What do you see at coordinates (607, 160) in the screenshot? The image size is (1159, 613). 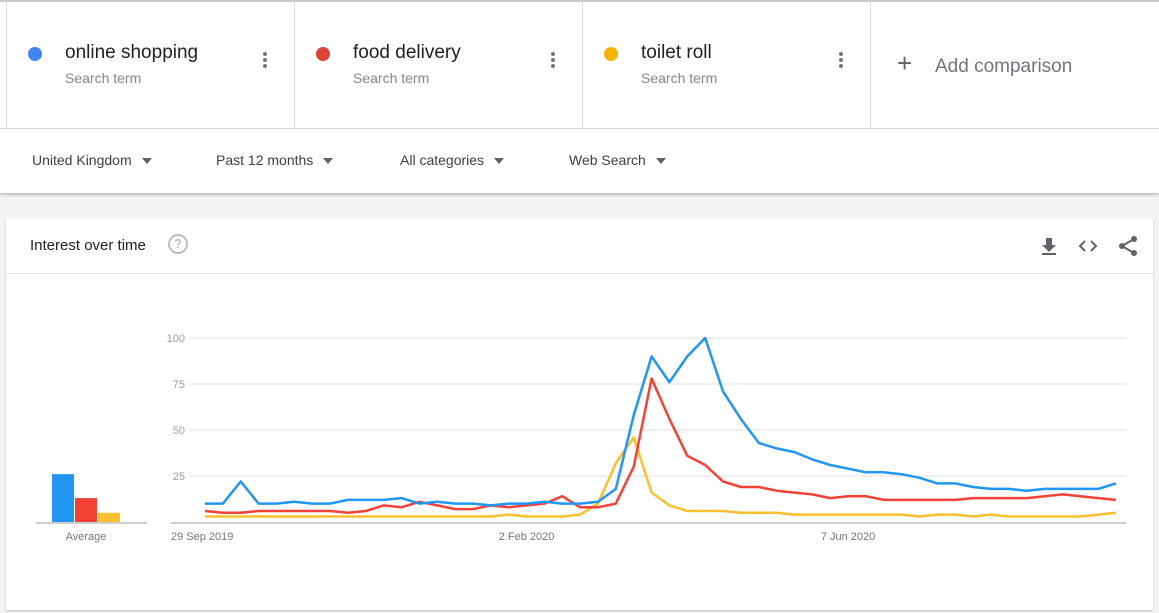 I see `search-type-value: Web Search` at bounding box center [607, 160].